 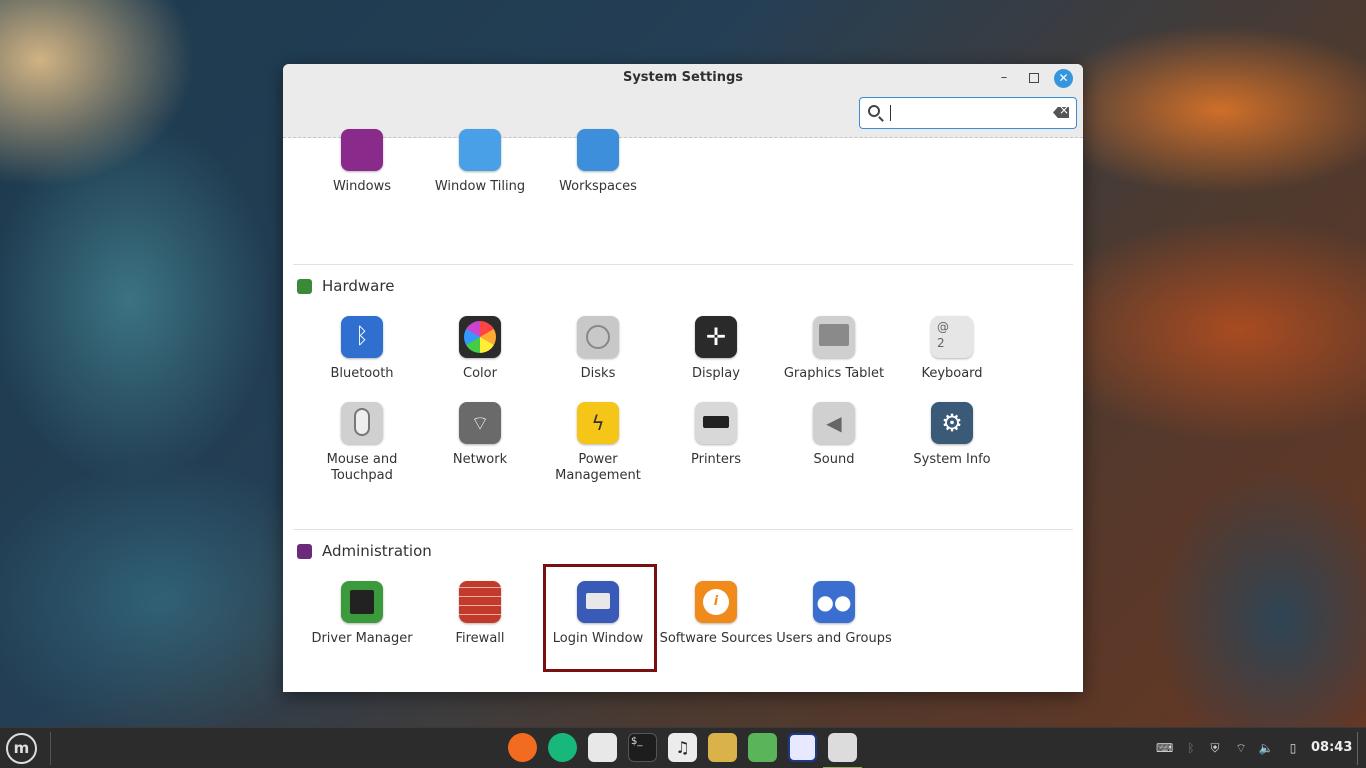 I want to click on keys-icon, so click(x=762, y=747).